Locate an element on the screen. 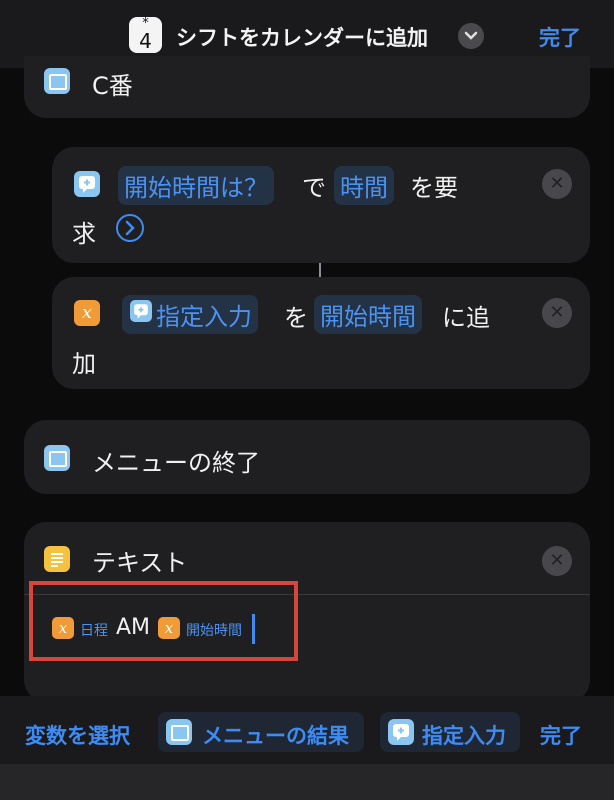  select-variable-button: 変数を選択 is located at coordinates (77, 735).